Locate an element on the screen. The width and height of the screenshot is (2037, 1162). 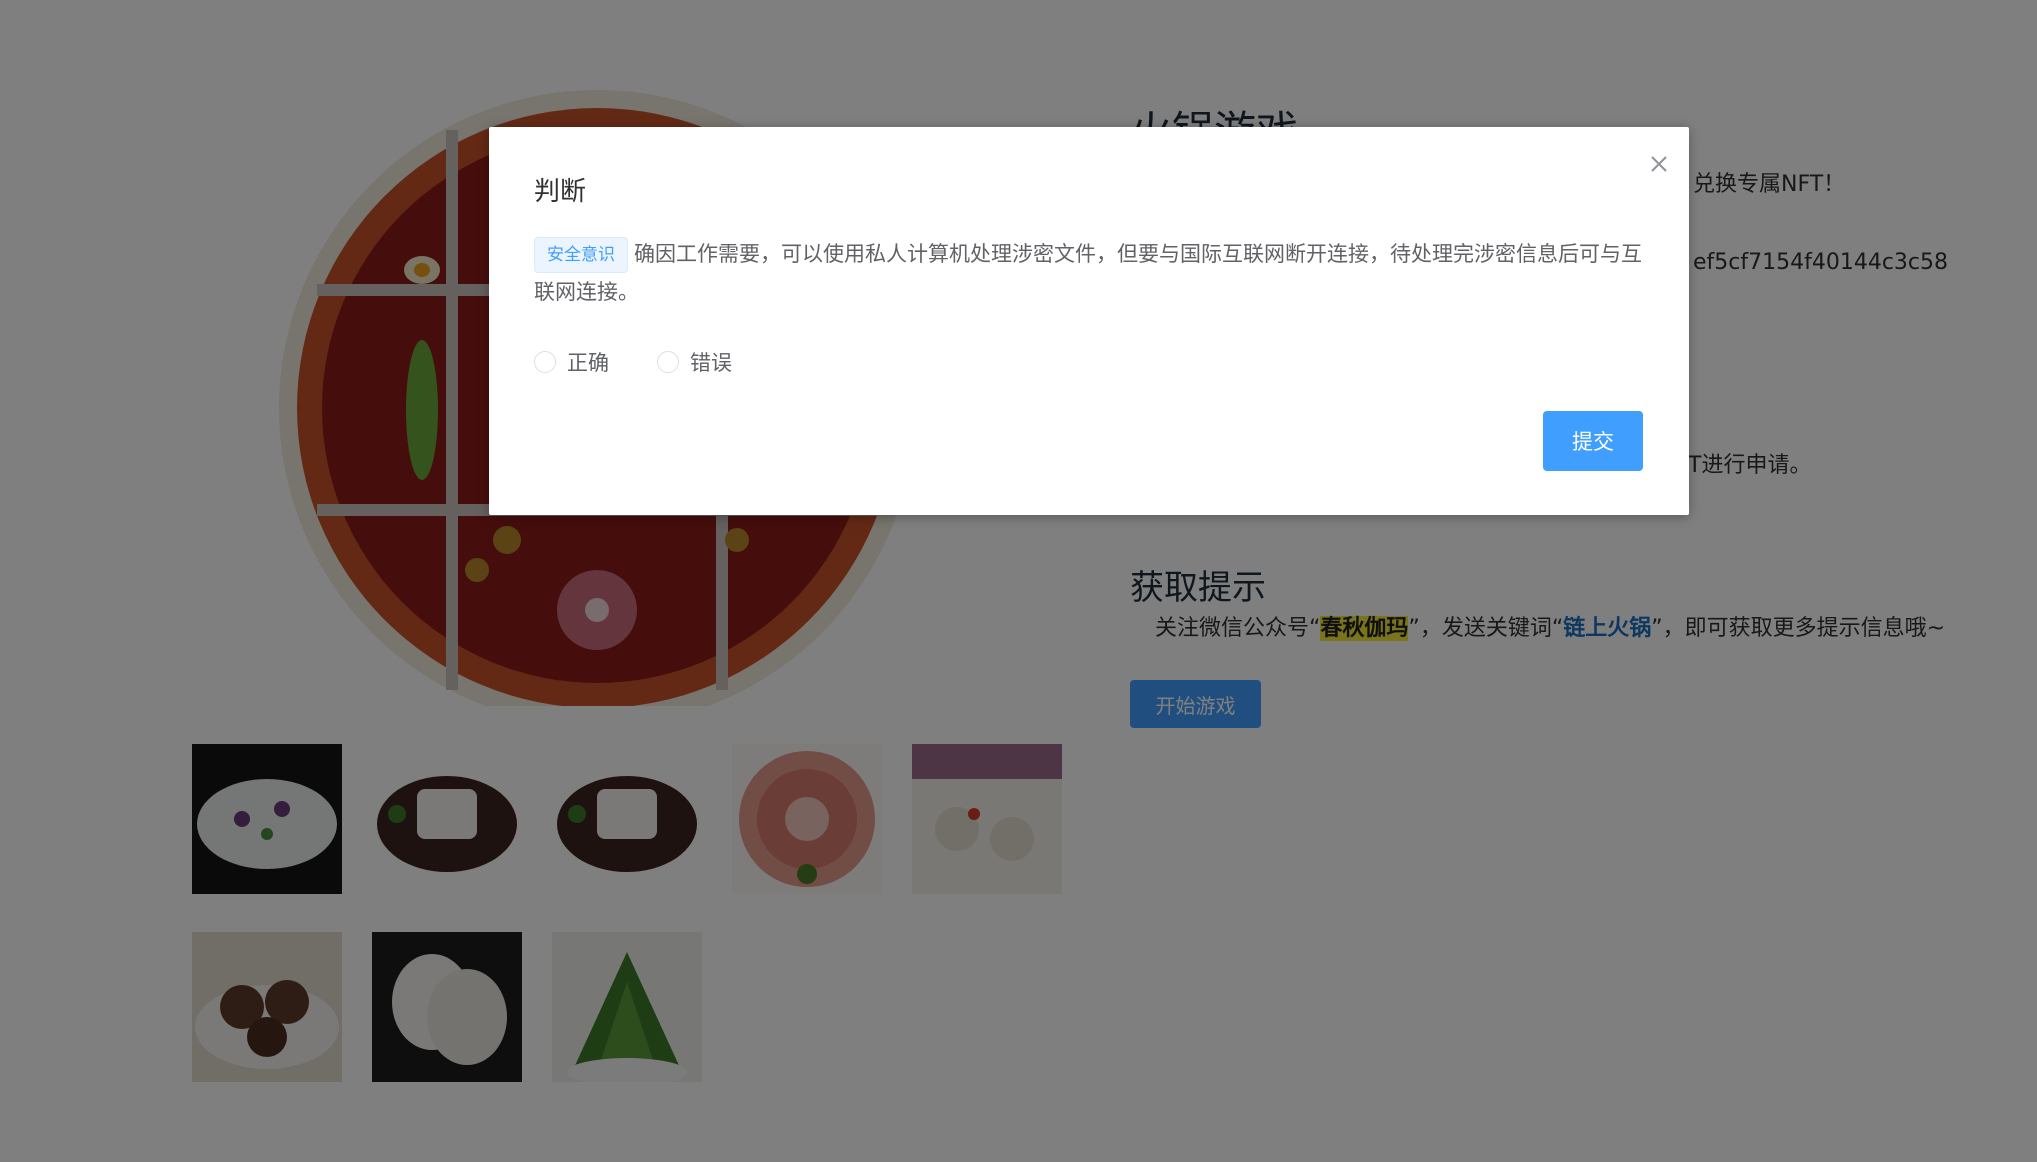
option-label: 错误 is located at coordinates (711, 363).